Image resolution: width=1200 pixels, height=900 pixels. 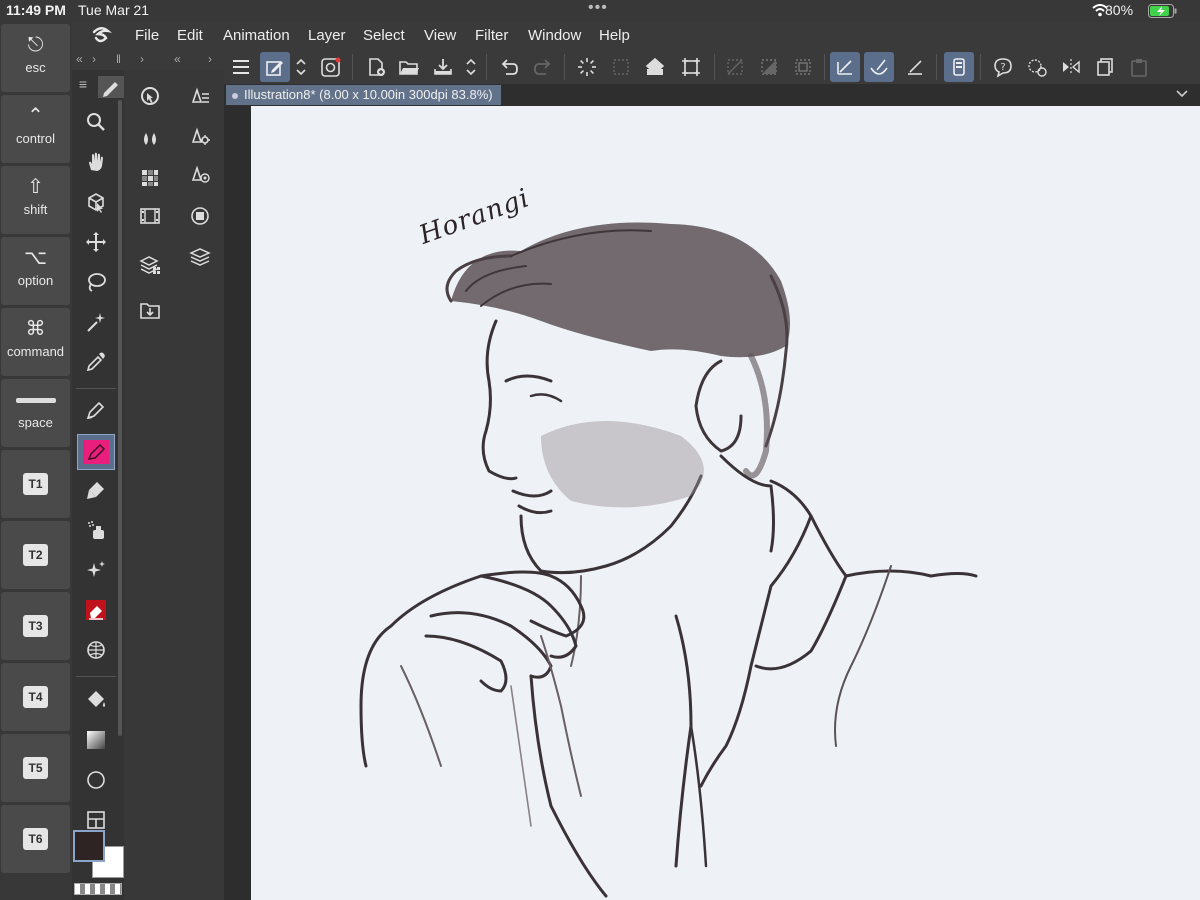 What do you see at coordinates (275, 67) in the screenshot?
I see `simple-mode-toggle-icon` at bounding box center [275, 67].